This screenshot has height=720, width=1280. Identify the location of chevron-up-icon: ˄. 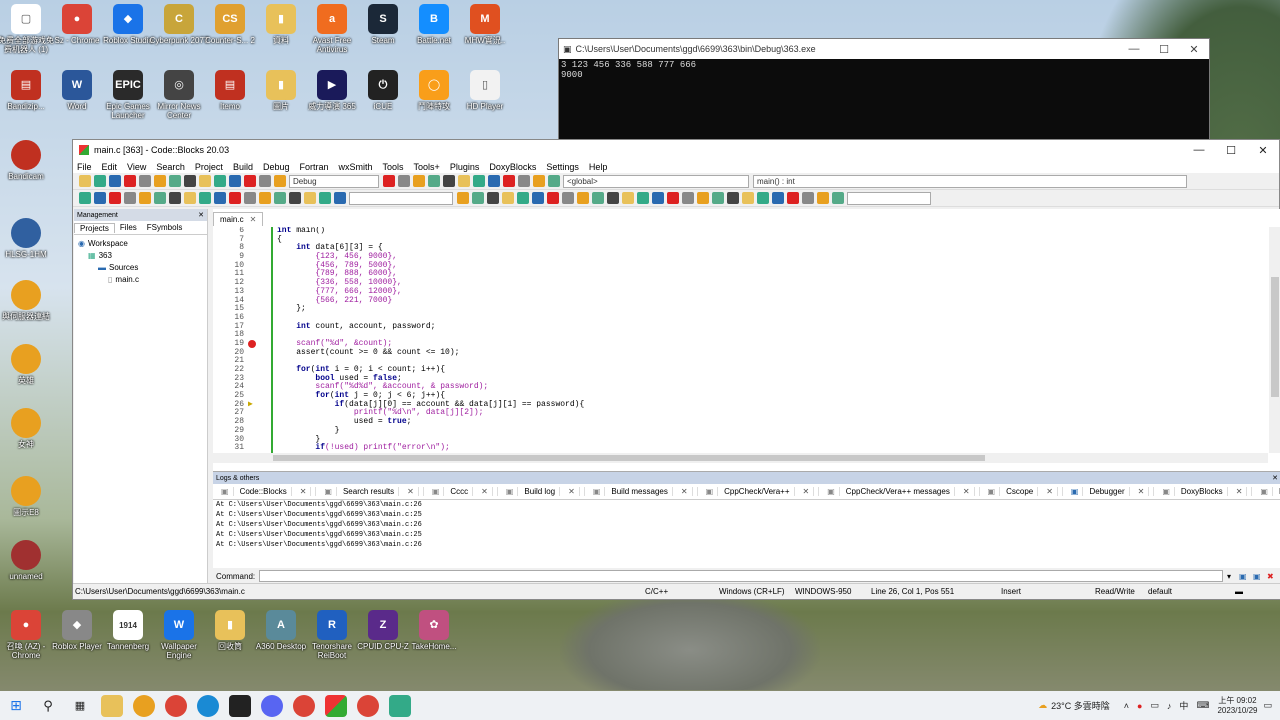
(1126, 706).